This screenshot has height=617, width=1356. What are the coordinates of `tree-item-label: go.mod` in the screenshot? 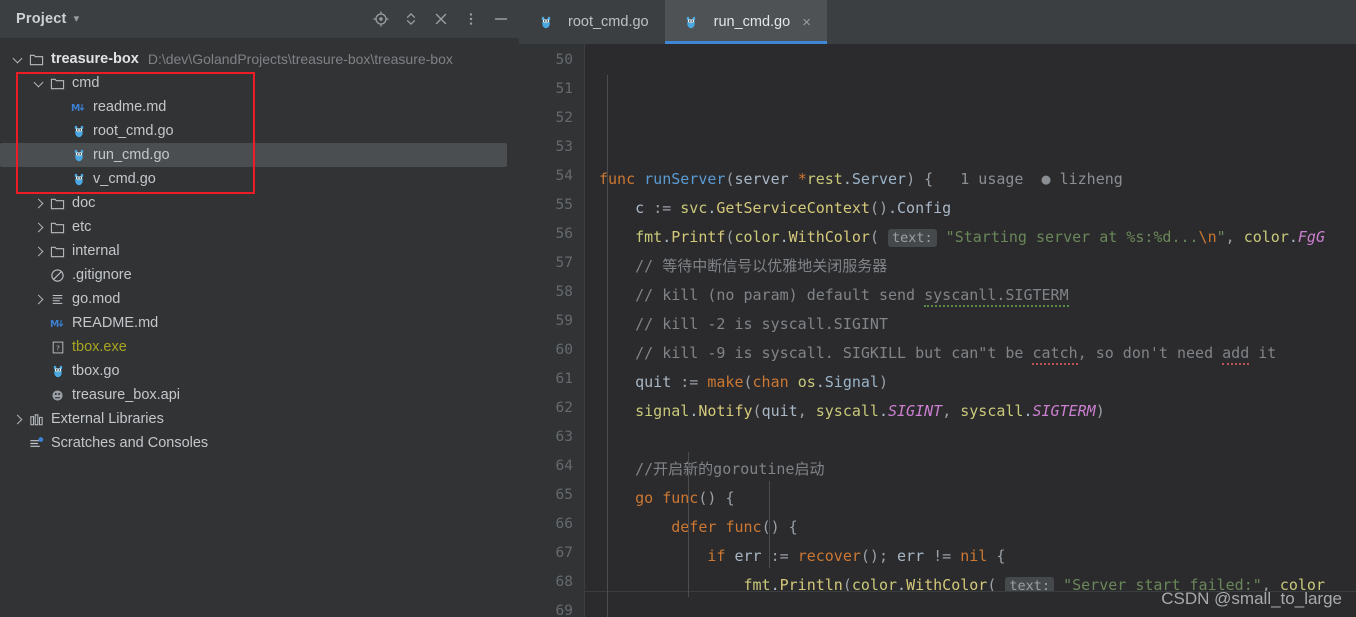 It's located at (96, 298).